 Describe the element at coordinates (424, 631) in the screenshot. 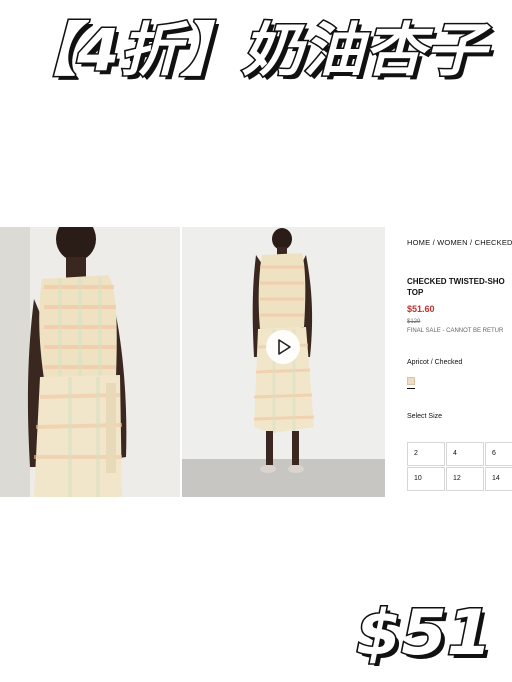

I see `price-overlay-text: $51` at that location.